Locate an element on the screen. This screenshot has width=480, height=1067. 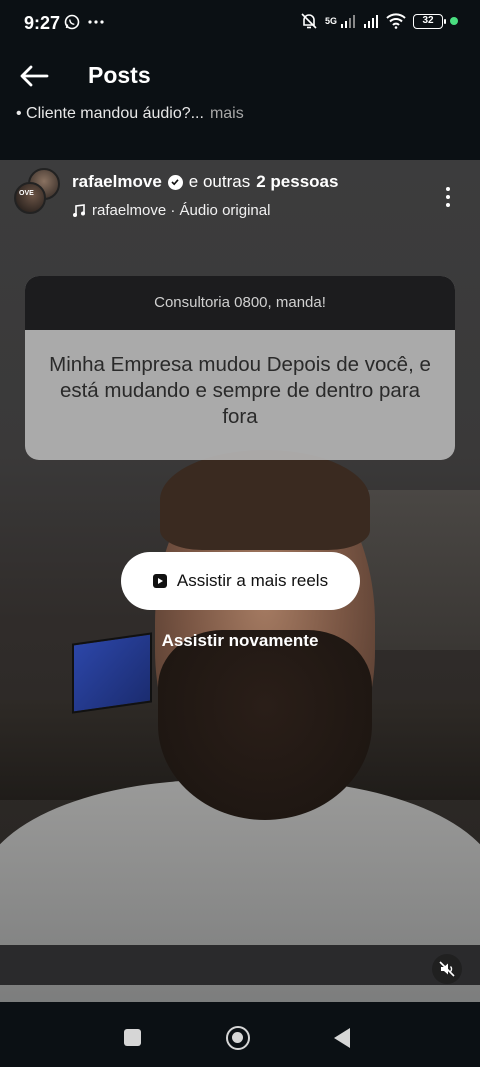
status-right-icons: 5G 32 is located at coordinates (379, 21).